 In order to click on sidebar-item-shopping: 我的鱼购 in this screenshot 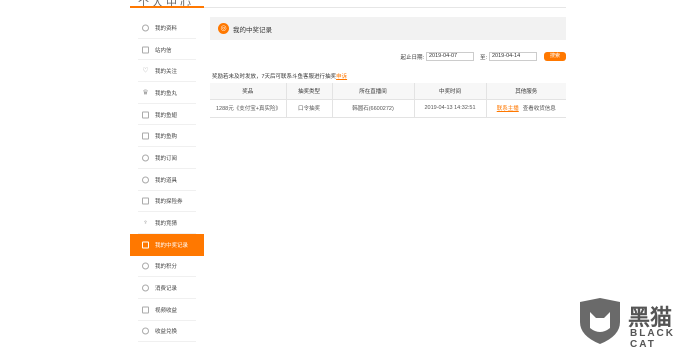, I will do `click(167, 136)`.